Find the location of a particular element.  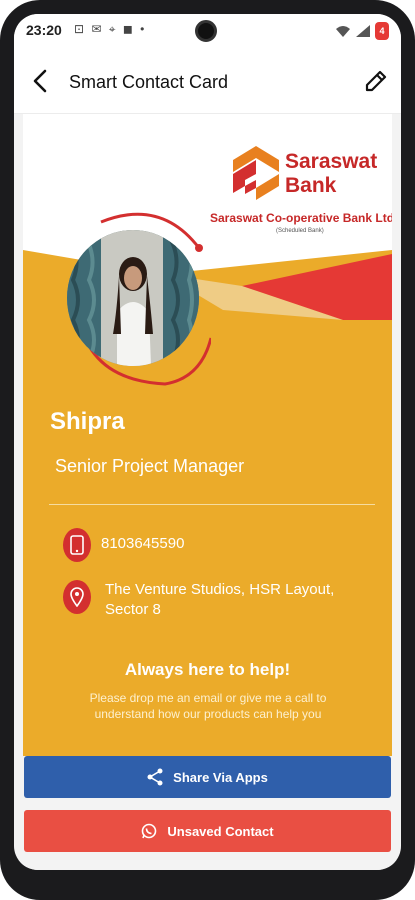

saraswat-logo-icon is located at coordinates (256, 173).